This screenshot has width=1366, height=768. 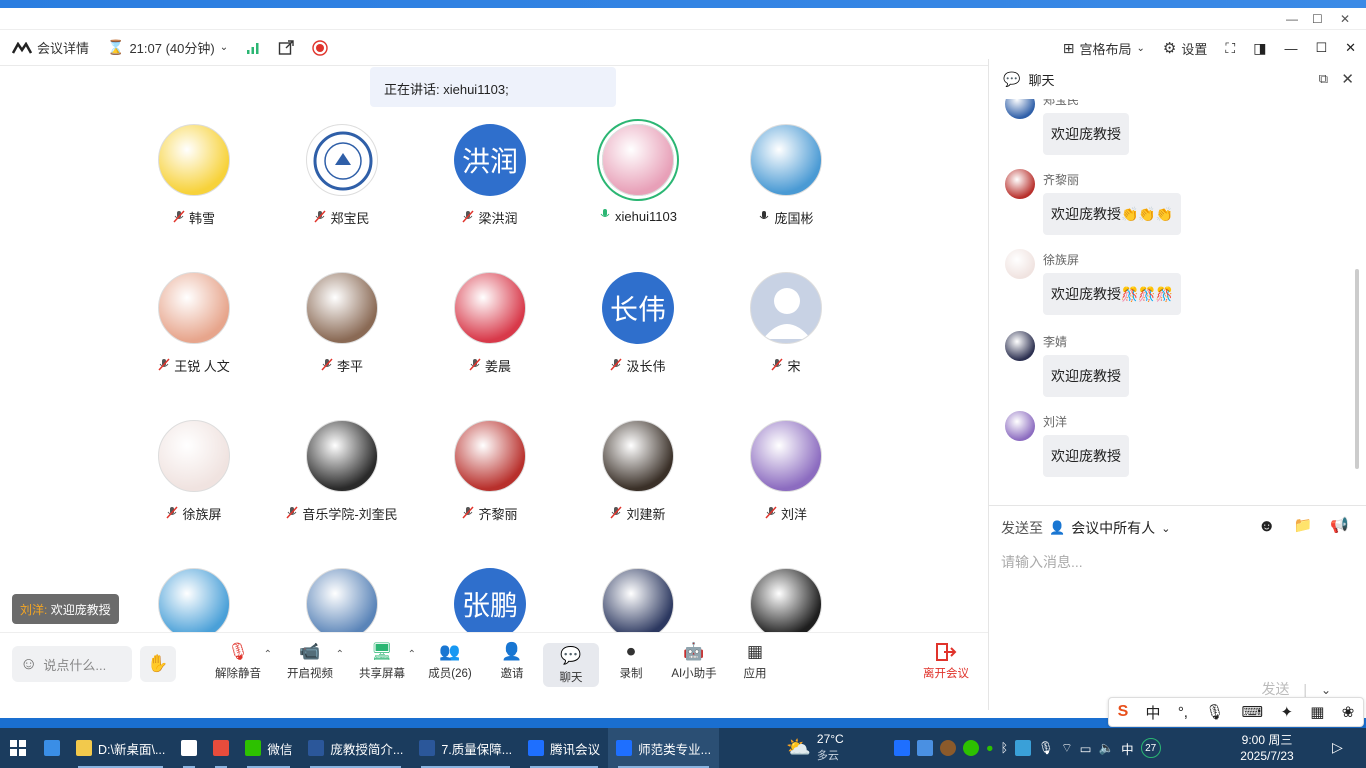 What do you see at coordinates (312, 660) in the screenshot?
I see `toolbar-button-video-off: 📹 开启视频 ⌃` at bounding box center [312, 660].